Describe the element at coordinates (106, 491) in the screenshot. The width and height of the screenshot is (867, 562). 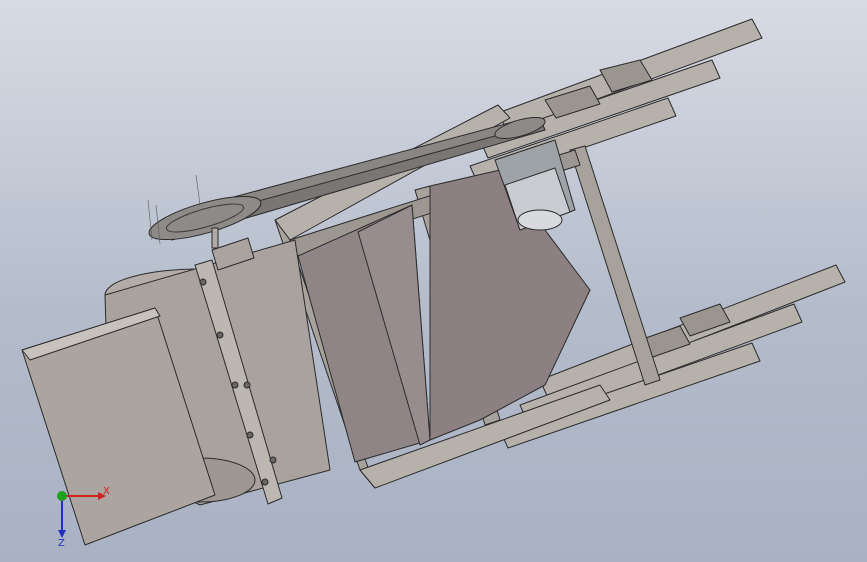
I see `x-axis-label: X` at that location.